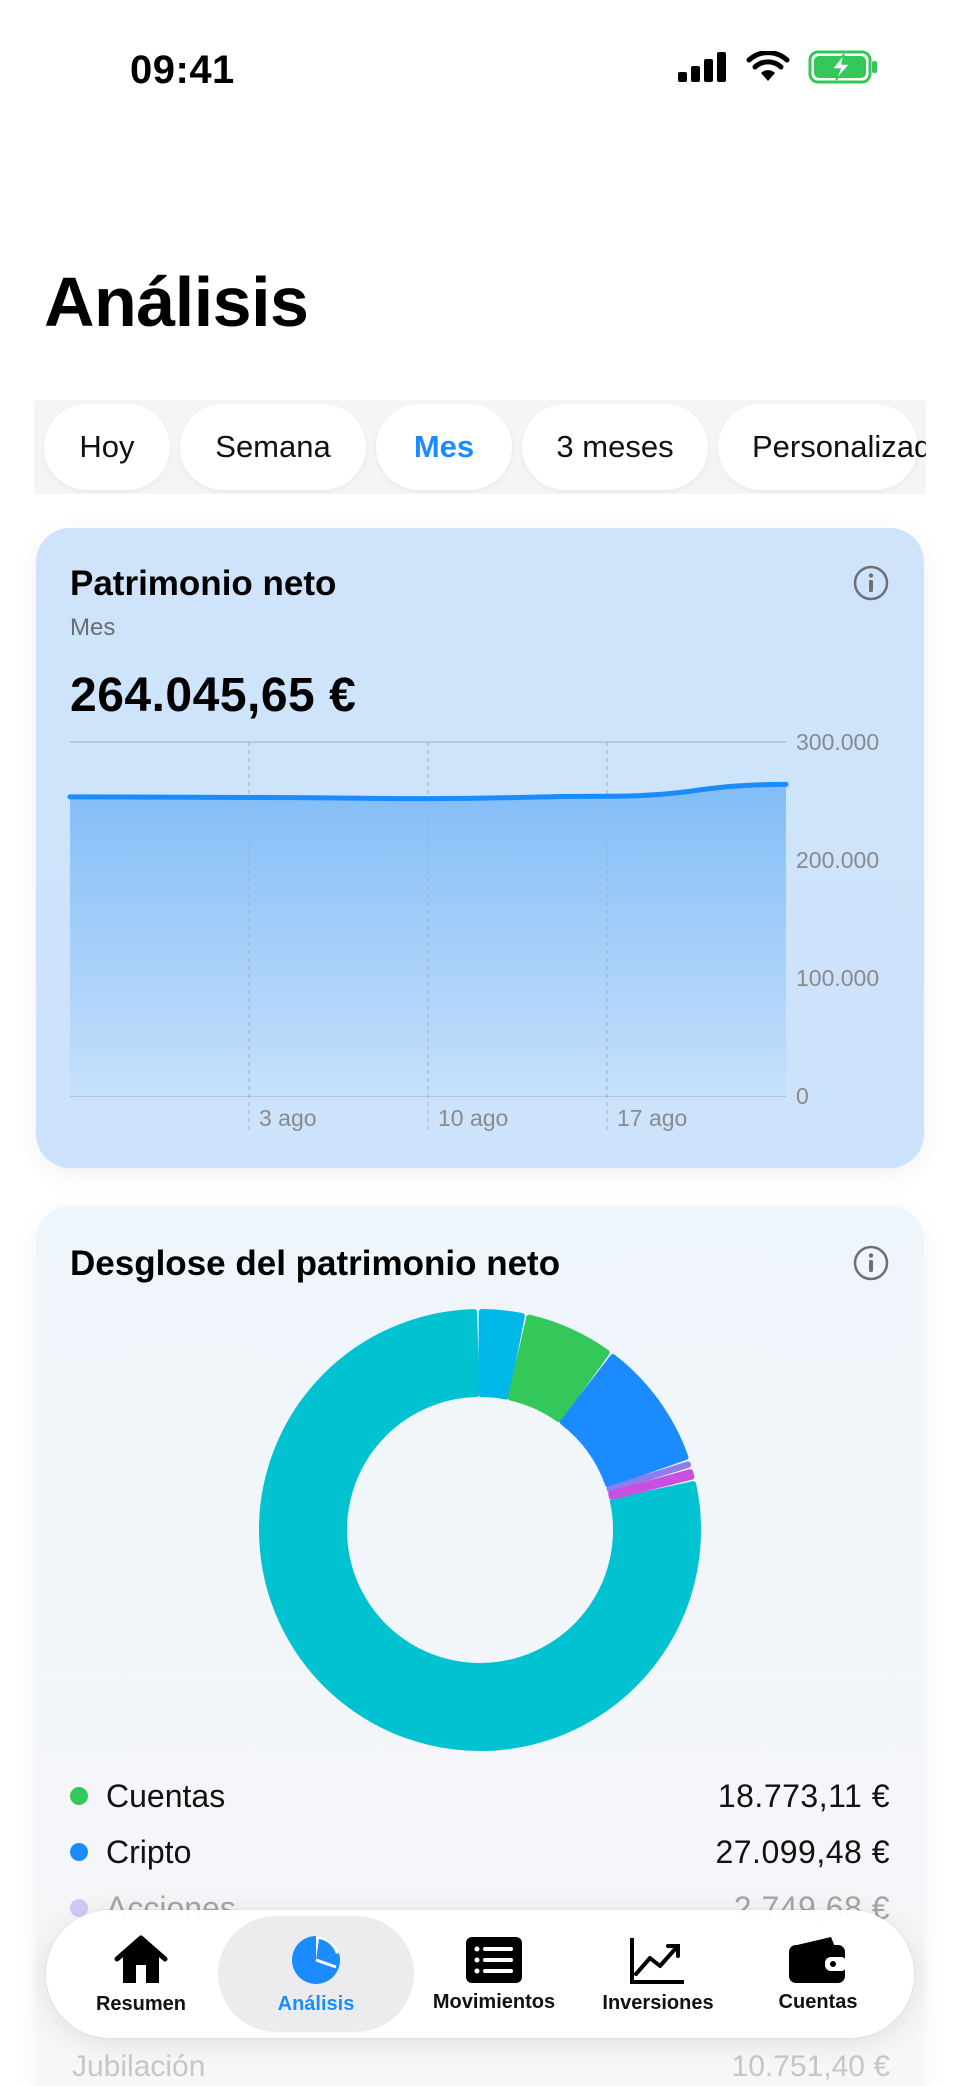 The image size is (960, 2086). What do you see at coordinates (657, 1960) in the screenshot?
I see `trend-chart-icon` at bounding box center [657, 1960].